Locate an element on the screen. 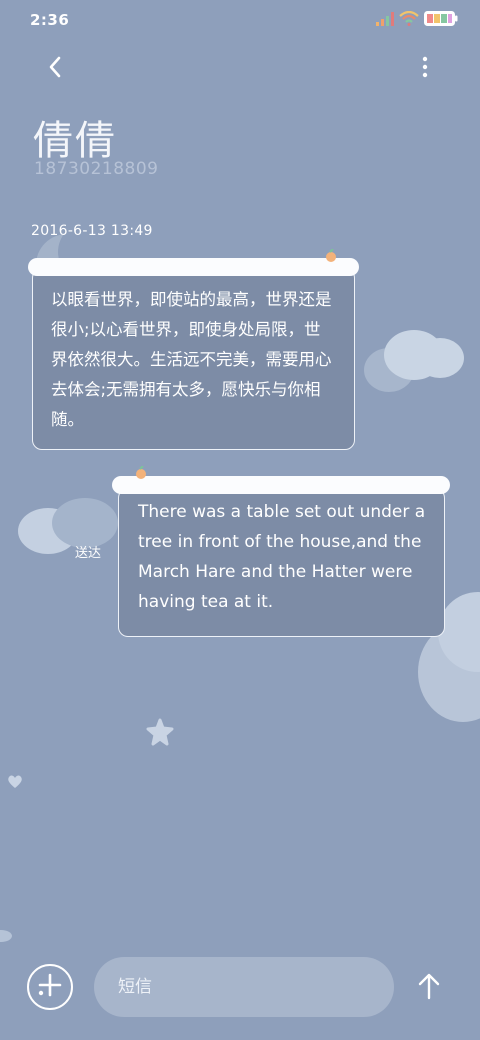  more-options-button is located at coordinates (425, 69).